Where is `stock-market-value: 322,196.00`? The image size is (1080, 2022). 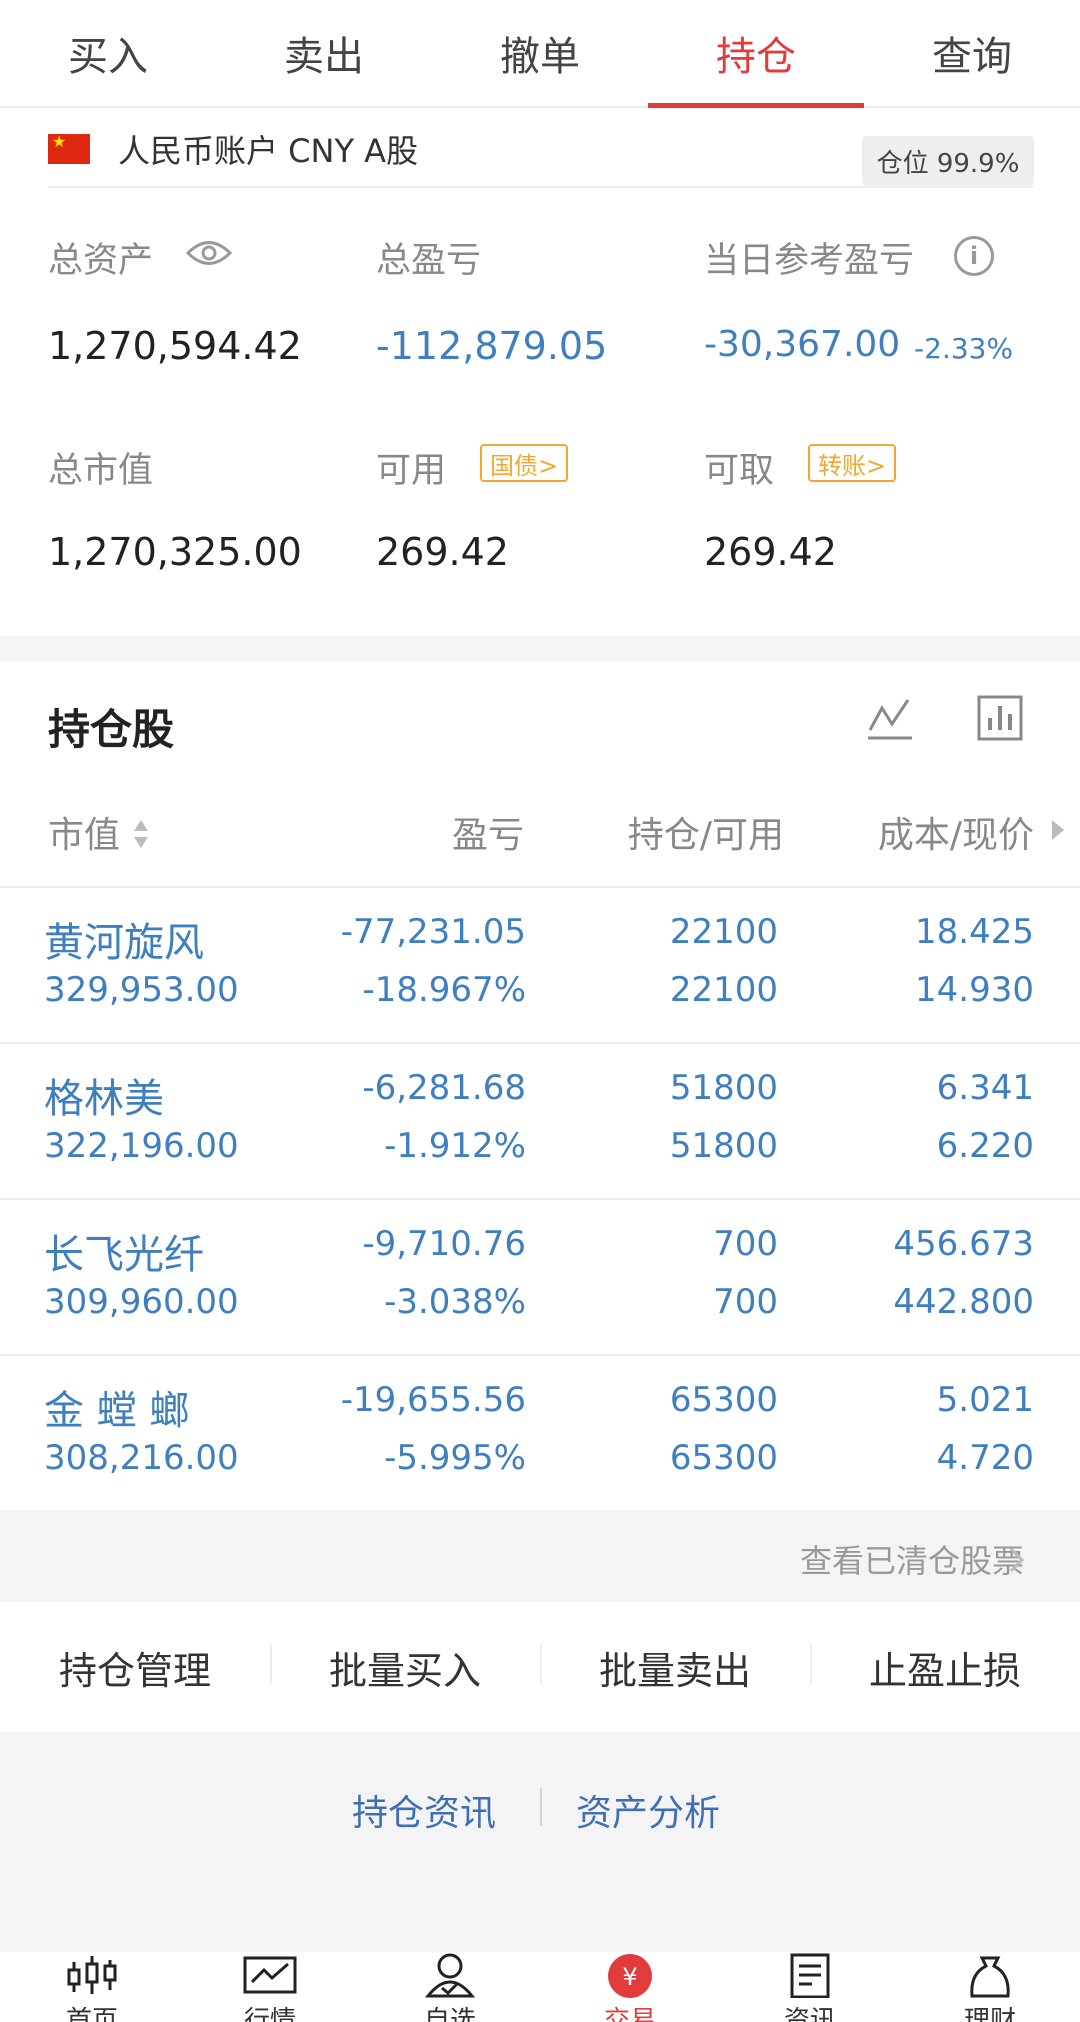 stock-market-value: 322,196.00 is located at coordinates (141, 1146).